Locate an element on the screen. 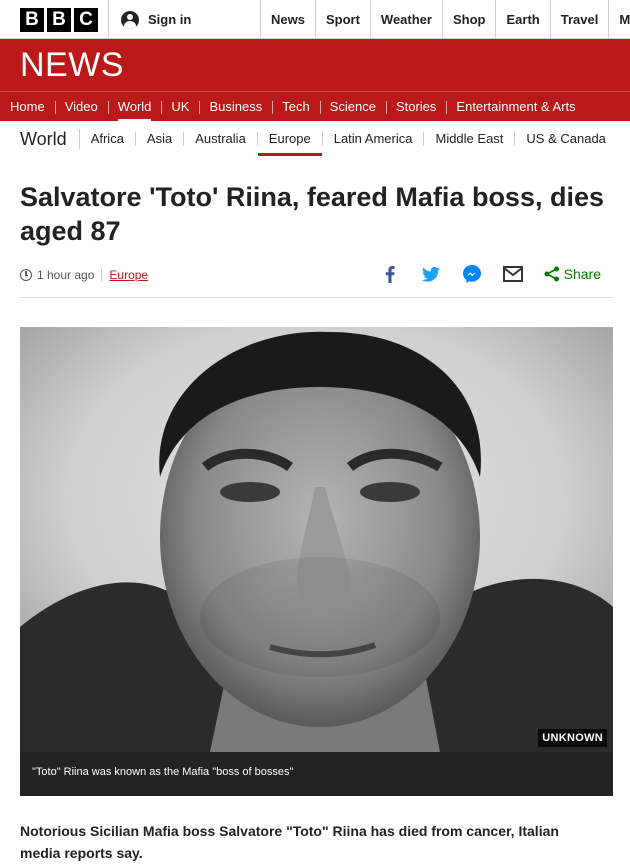 The image size is (630, 864). sub-nav-africa: Africa is located at coordinates (108, 139).